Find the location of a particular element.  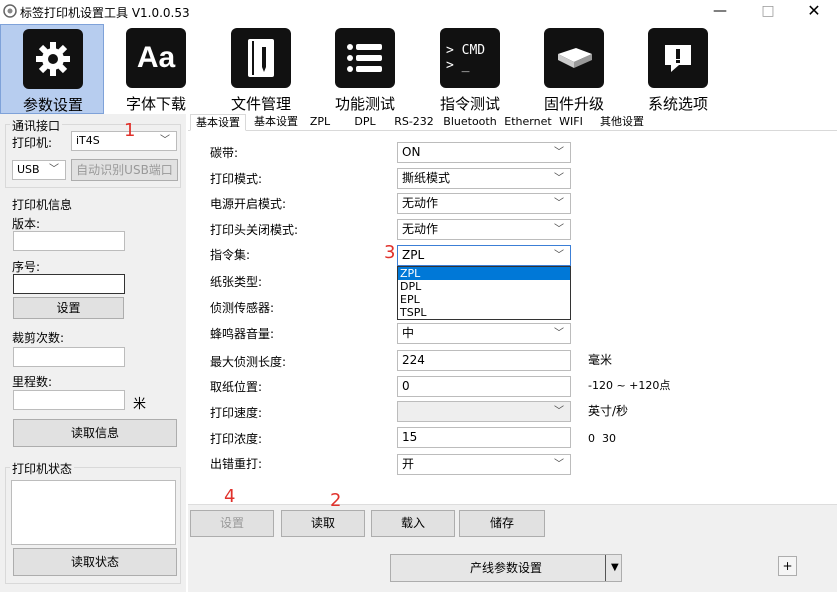

tool-label: 功能测试 is located at coordinates (364, 104).